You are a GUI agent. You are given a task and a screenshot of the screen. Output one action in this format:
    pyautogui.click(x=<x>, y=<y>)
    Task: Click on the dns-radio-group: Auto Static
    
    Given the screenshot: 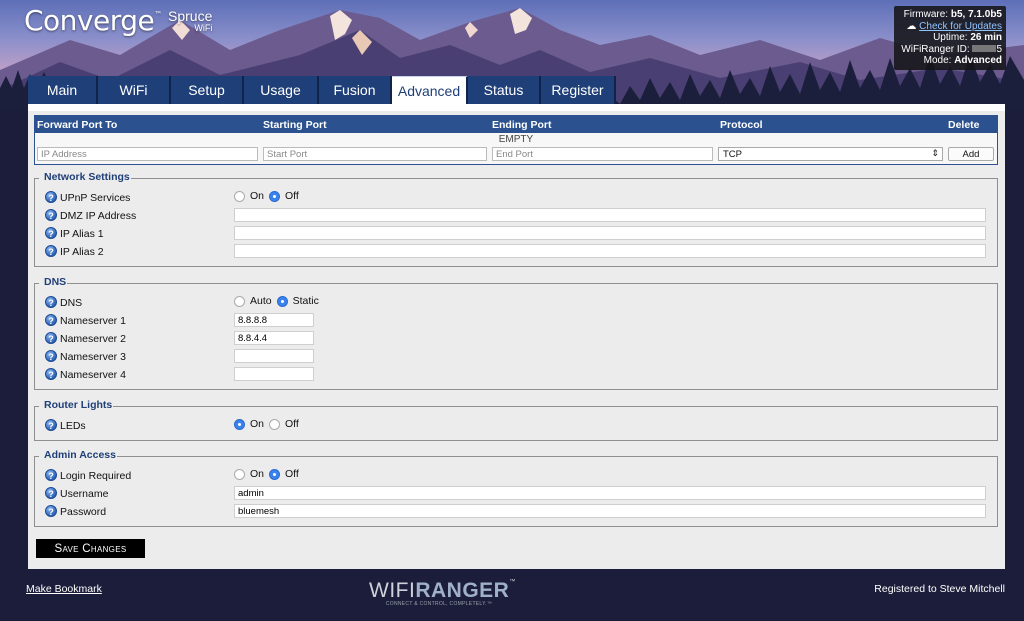 What is the action you would take?
    pyautogui.click(x=279, y=301)
    